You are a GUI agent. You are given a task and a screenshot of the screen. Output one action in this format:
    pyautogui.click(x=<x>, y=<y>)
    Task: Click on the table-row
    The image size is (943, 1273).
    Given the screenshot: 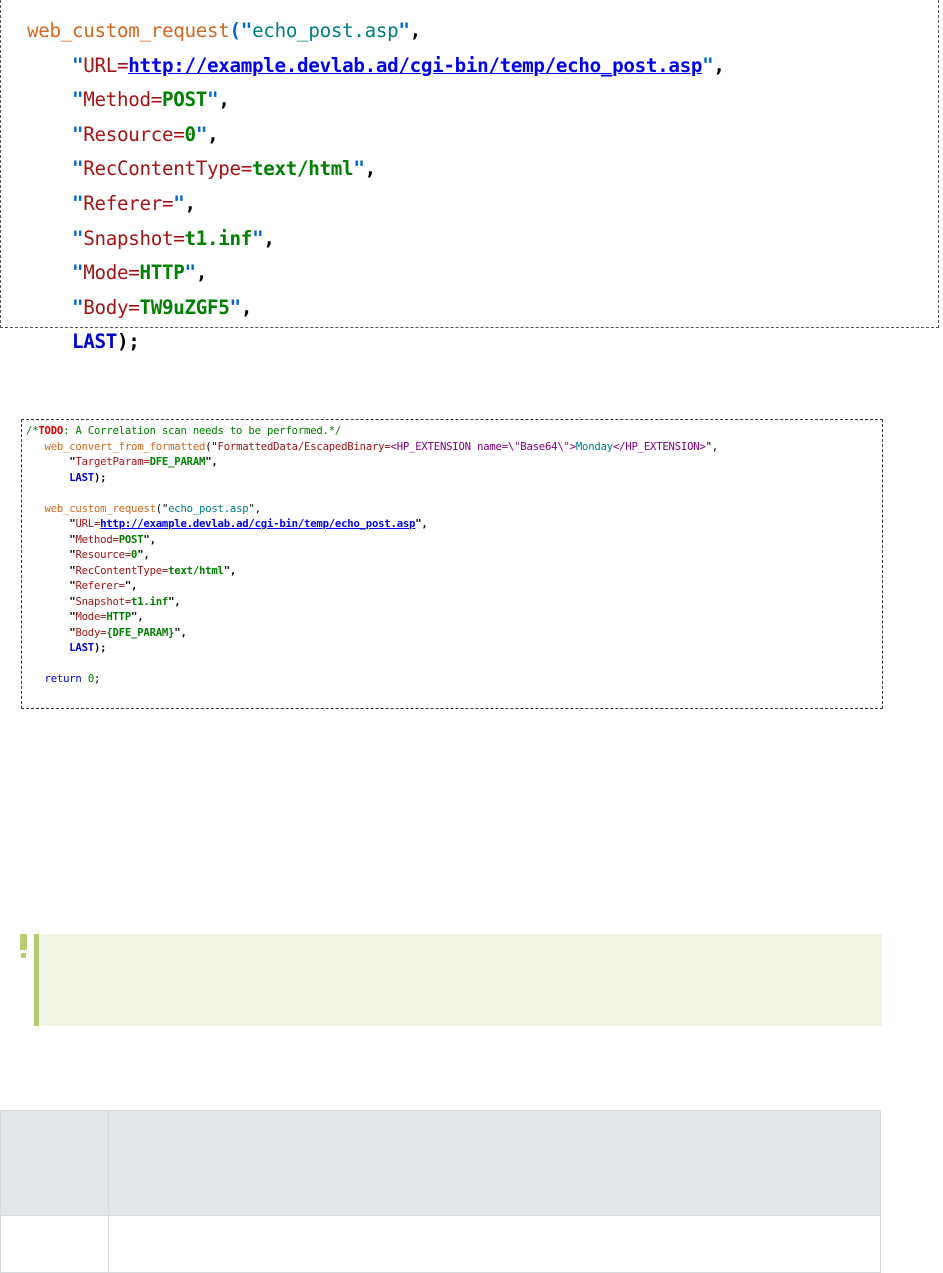 What is the action you would take?
    pyautogui.click(x=440, y=1244)
    